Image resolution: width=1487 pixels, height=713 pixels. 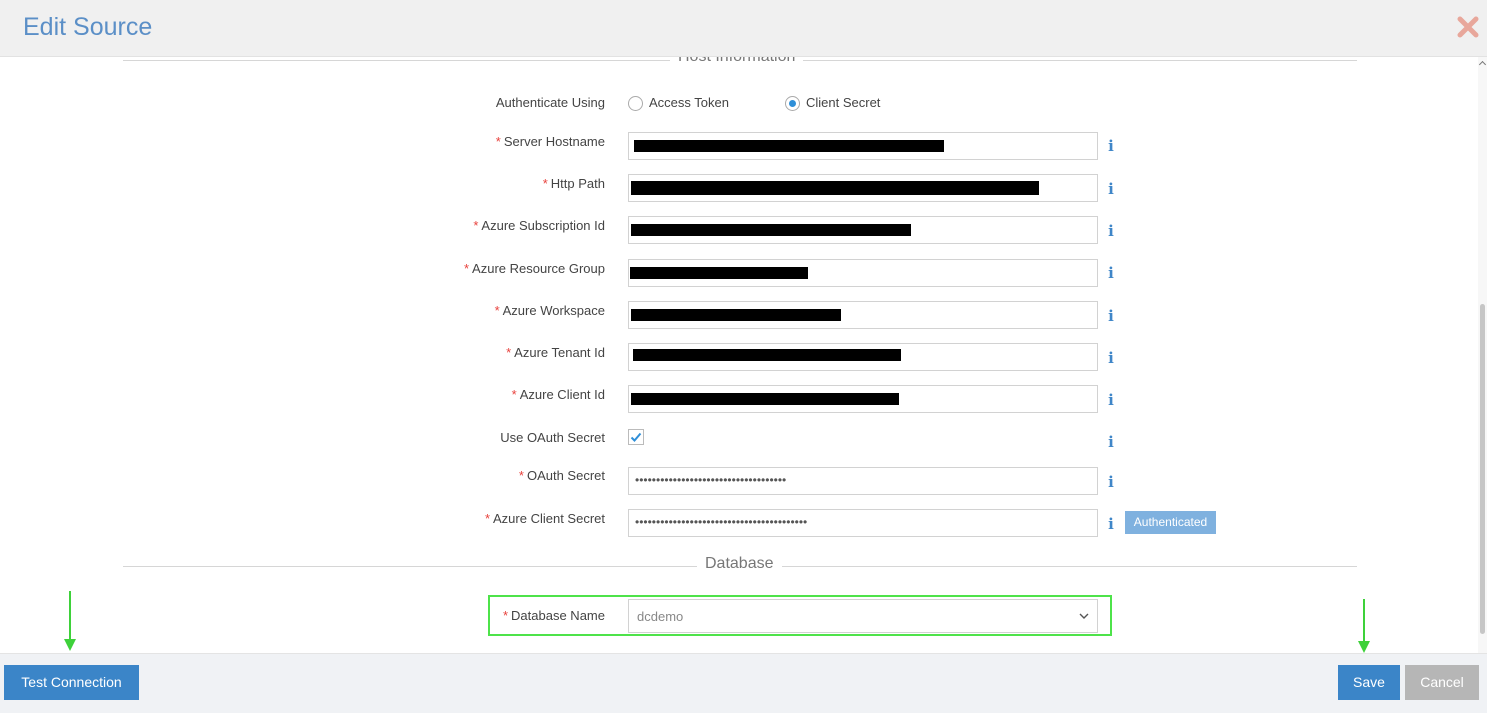 I want to click on test-connection-button: Test Connection, so click(x=71, y=682).